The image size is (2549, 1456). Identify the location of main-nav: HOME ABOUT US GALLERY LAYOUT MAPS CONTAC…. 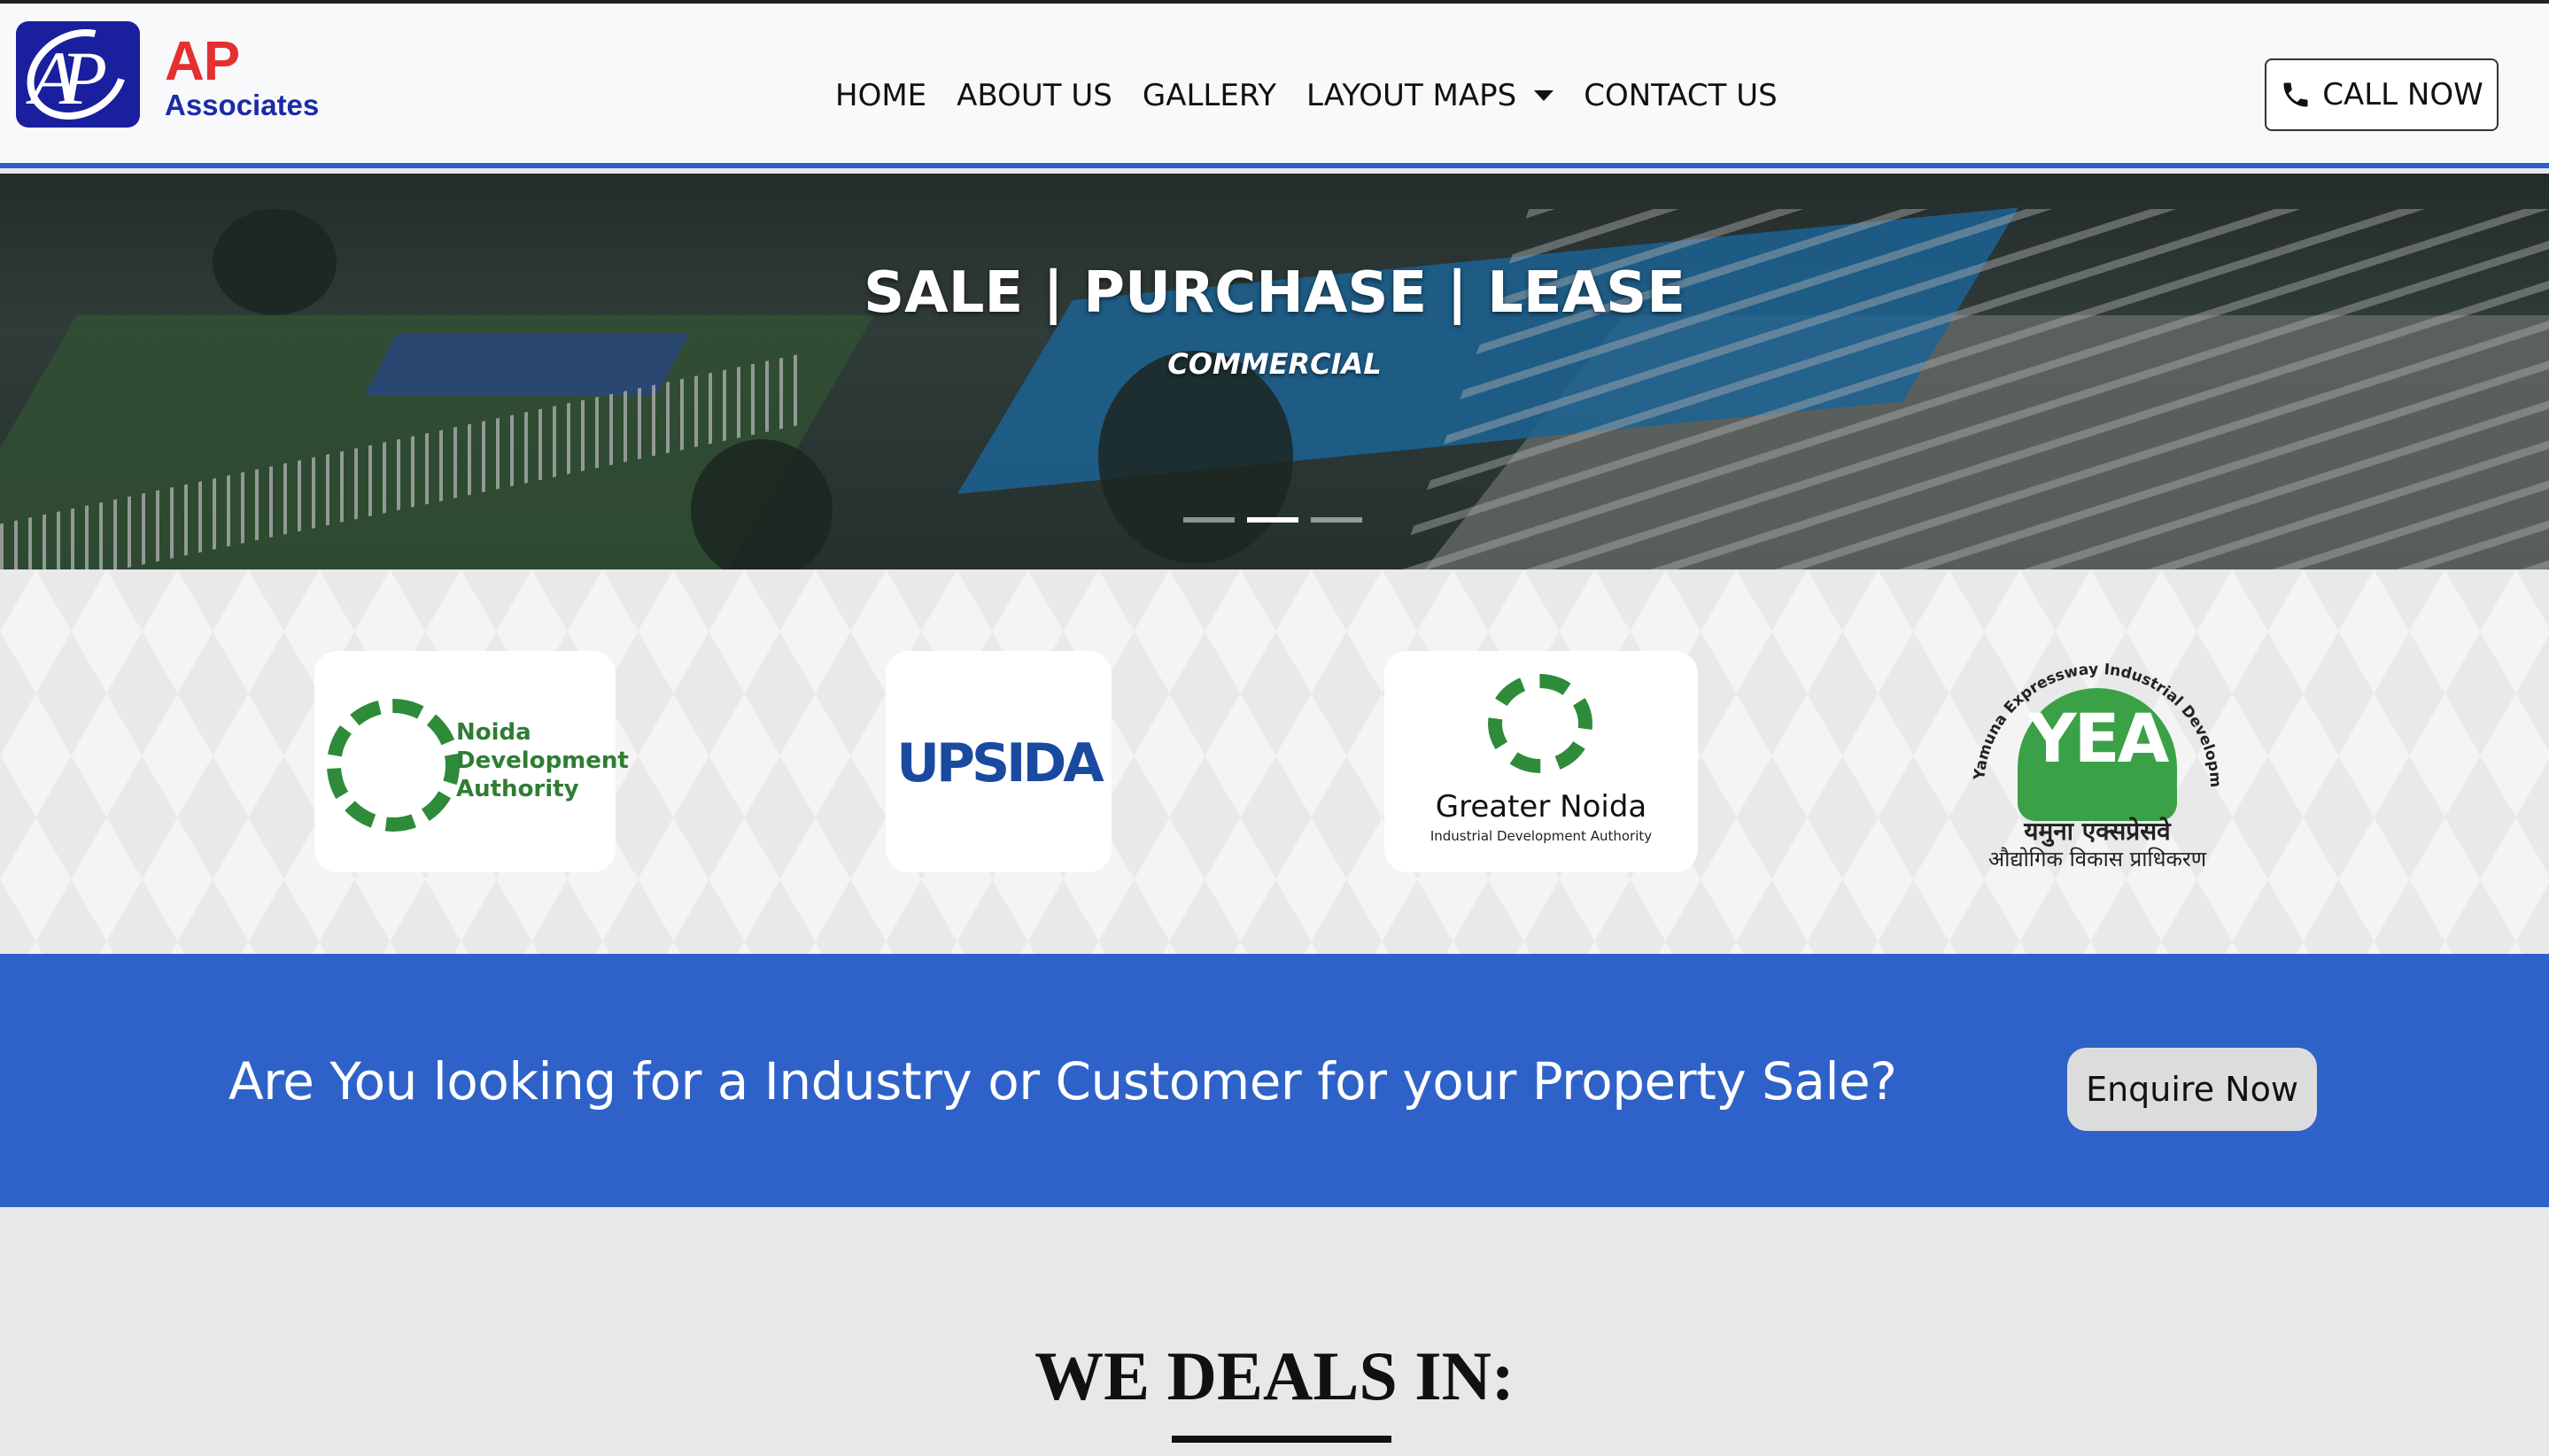
(1322, 95).